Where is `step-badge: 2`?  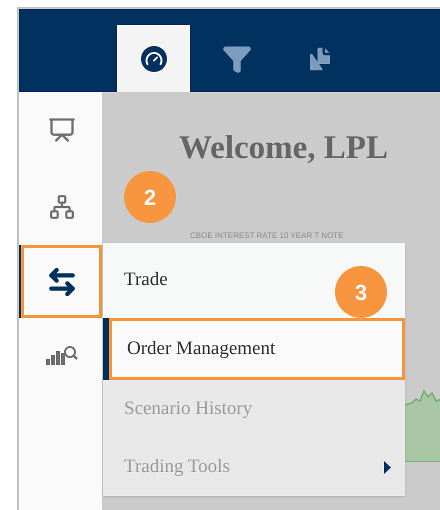 step-badge: 2 is located at coordinates (150, 197).